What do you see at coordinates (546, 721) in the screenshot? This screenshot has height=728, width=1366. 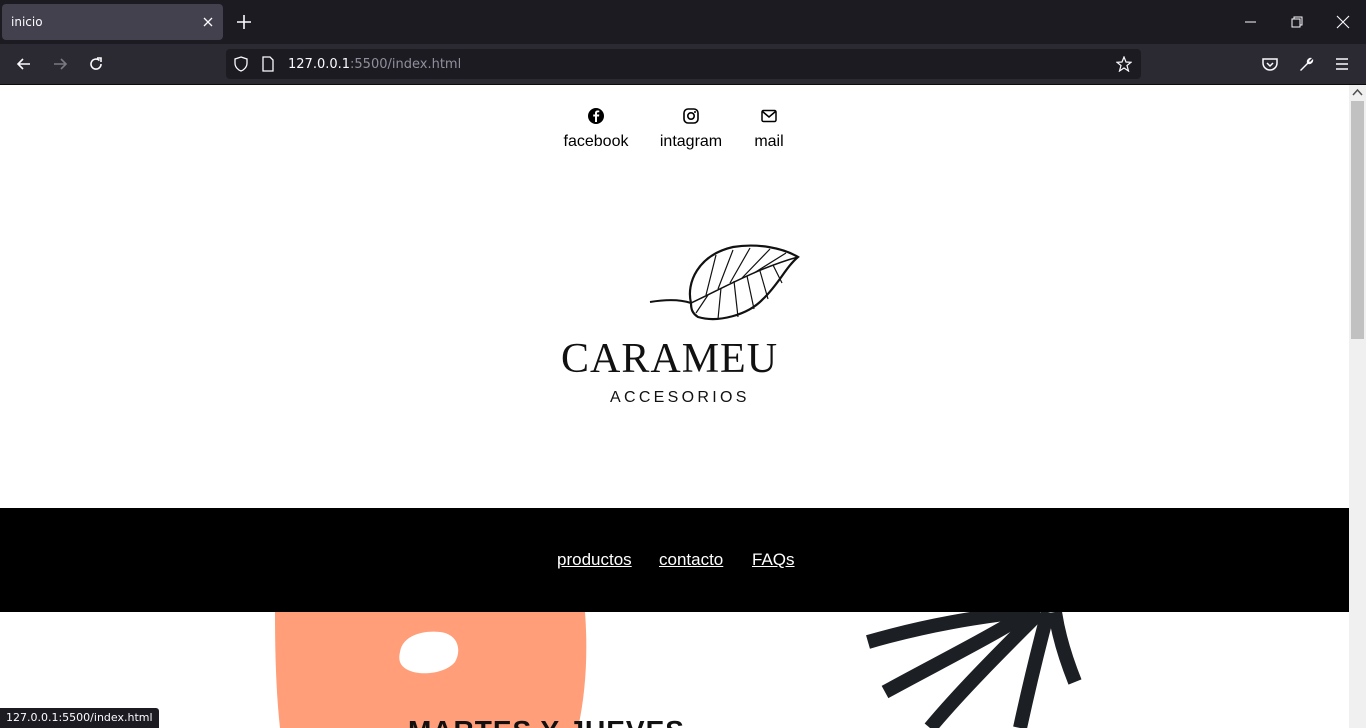 I see `hero-title: MARTES Y JUEVES` at bounding box center [546, 721].